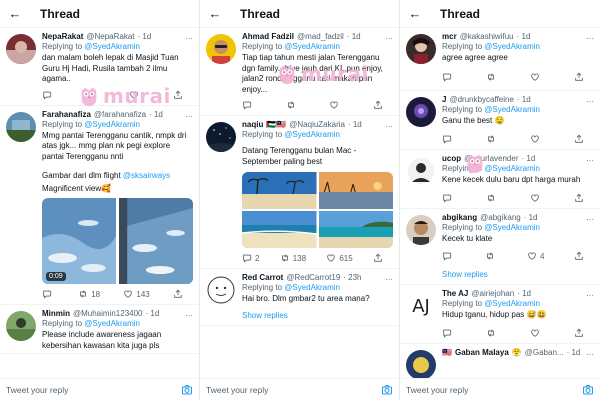  Describe the element at coordinates (110, 36) in the screenshot. I see `author-handle: @NepaRakat` at that location.